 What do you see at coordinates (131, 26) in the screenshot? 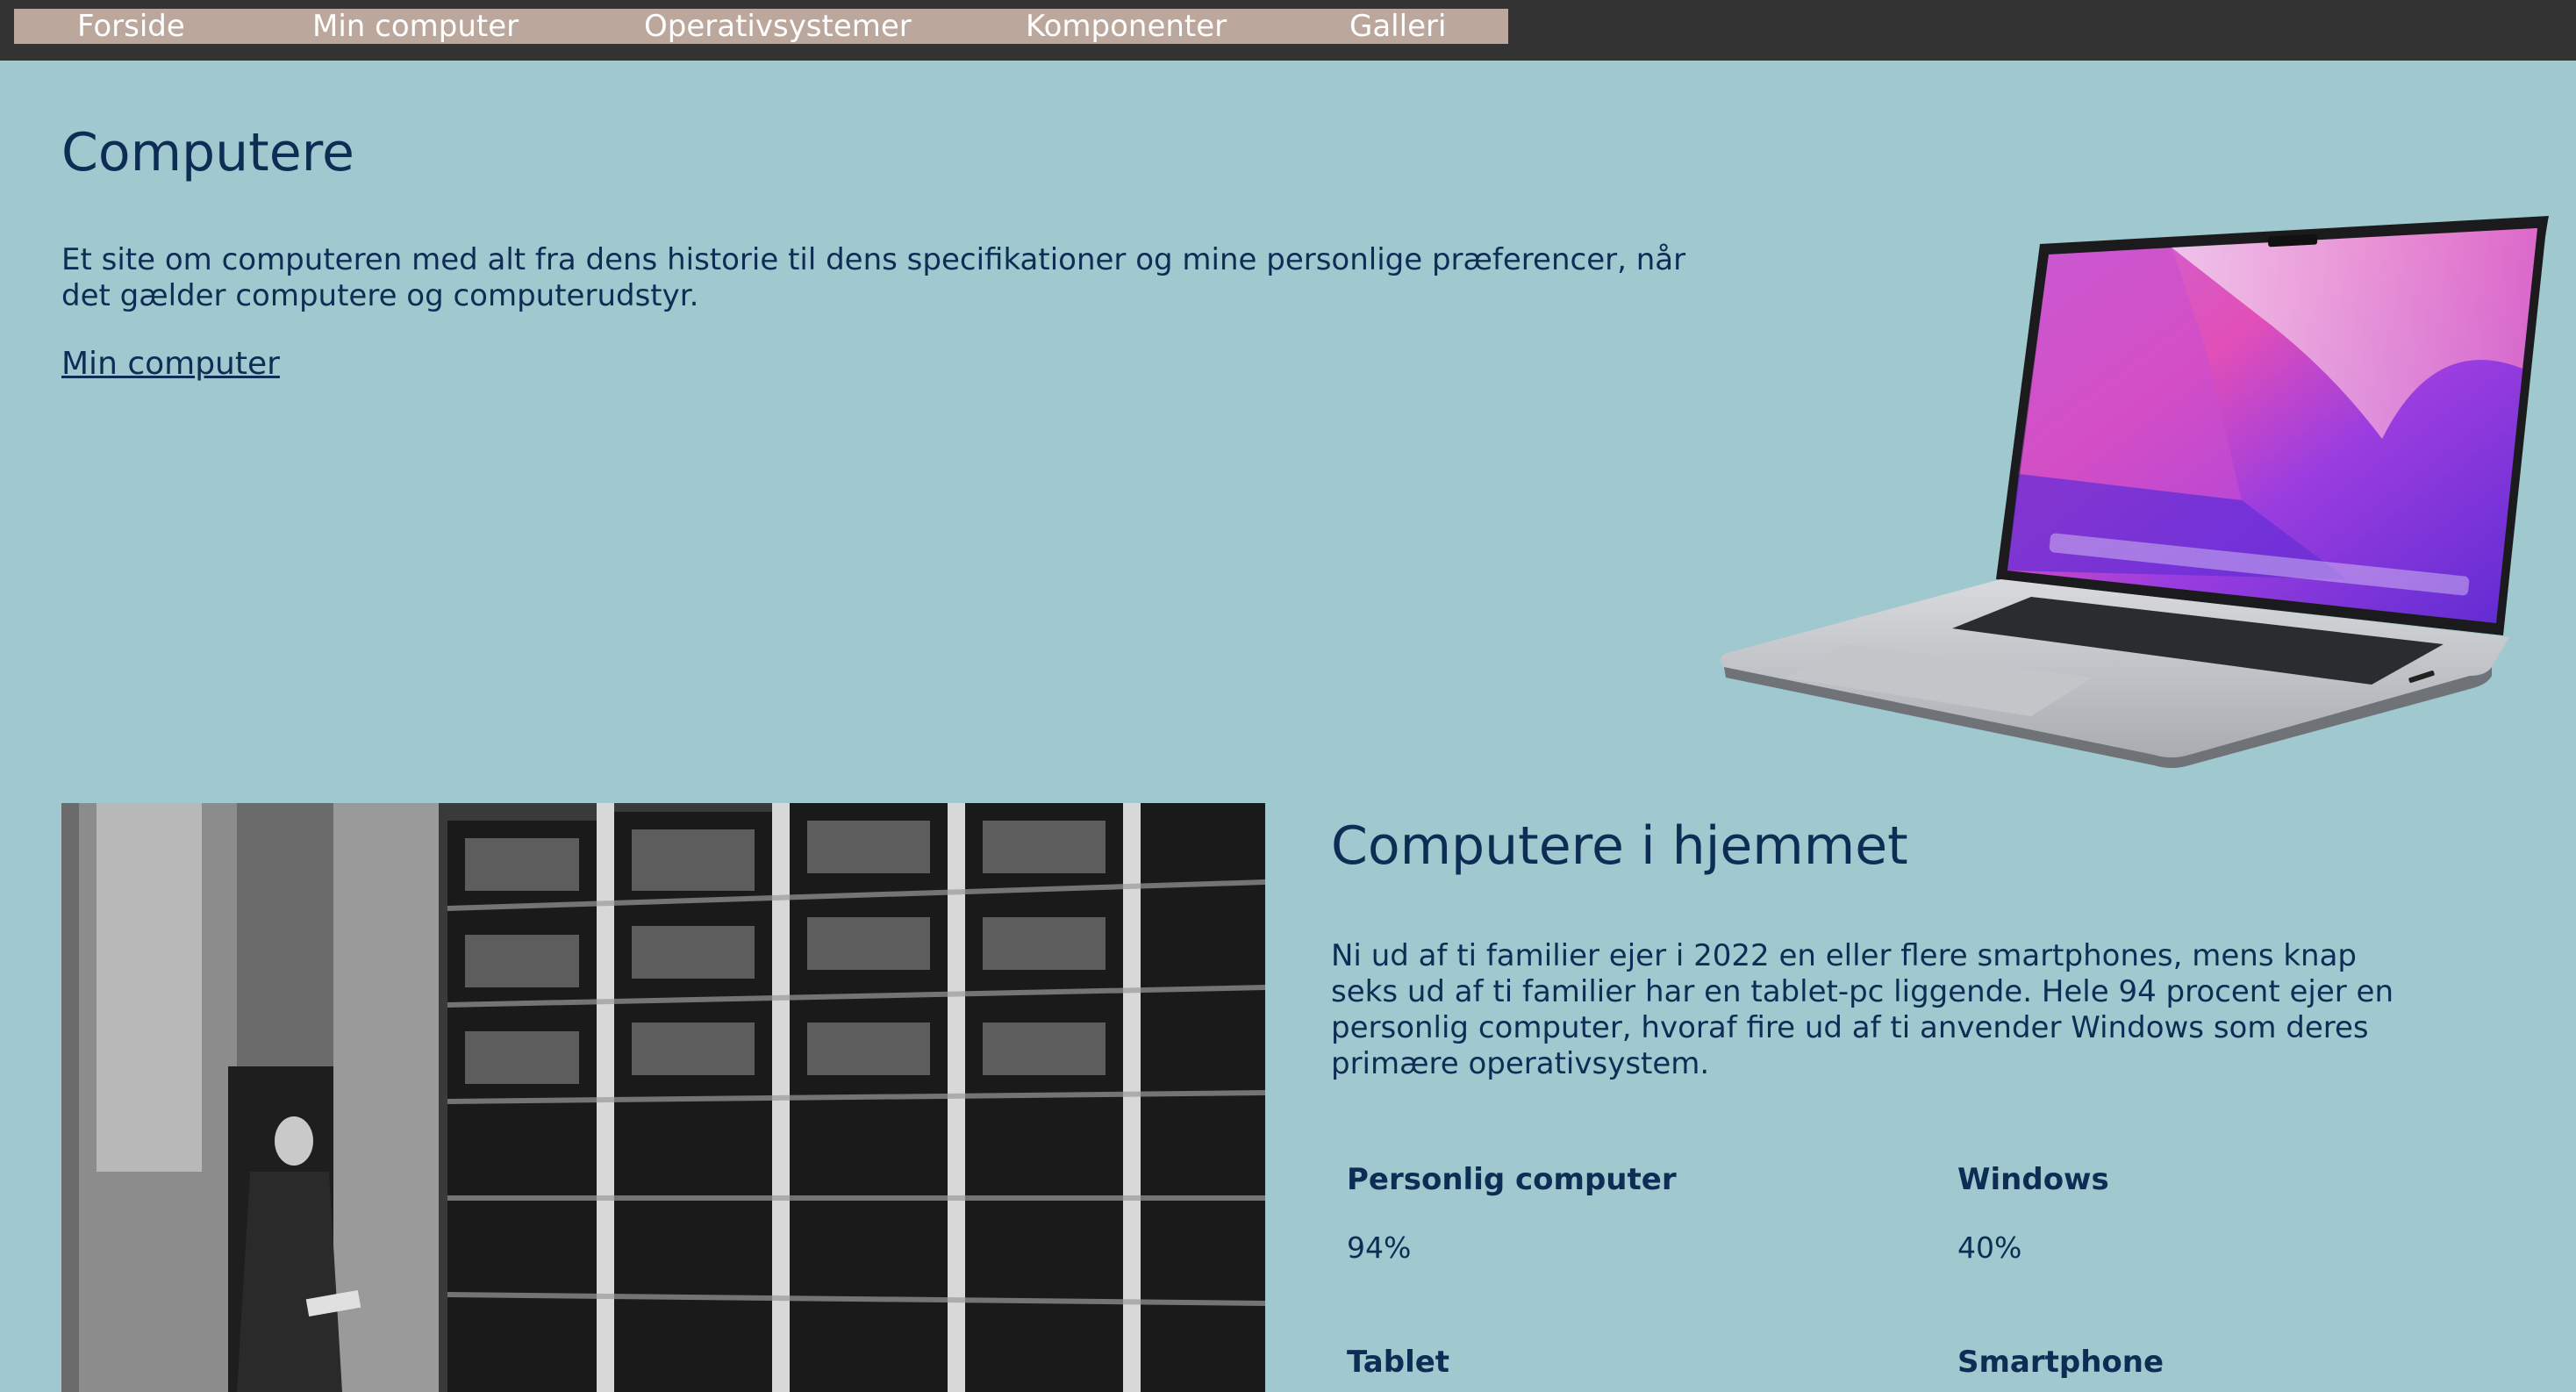
I see `nav-item-forside: Forside` at bounding box center [131, 26].